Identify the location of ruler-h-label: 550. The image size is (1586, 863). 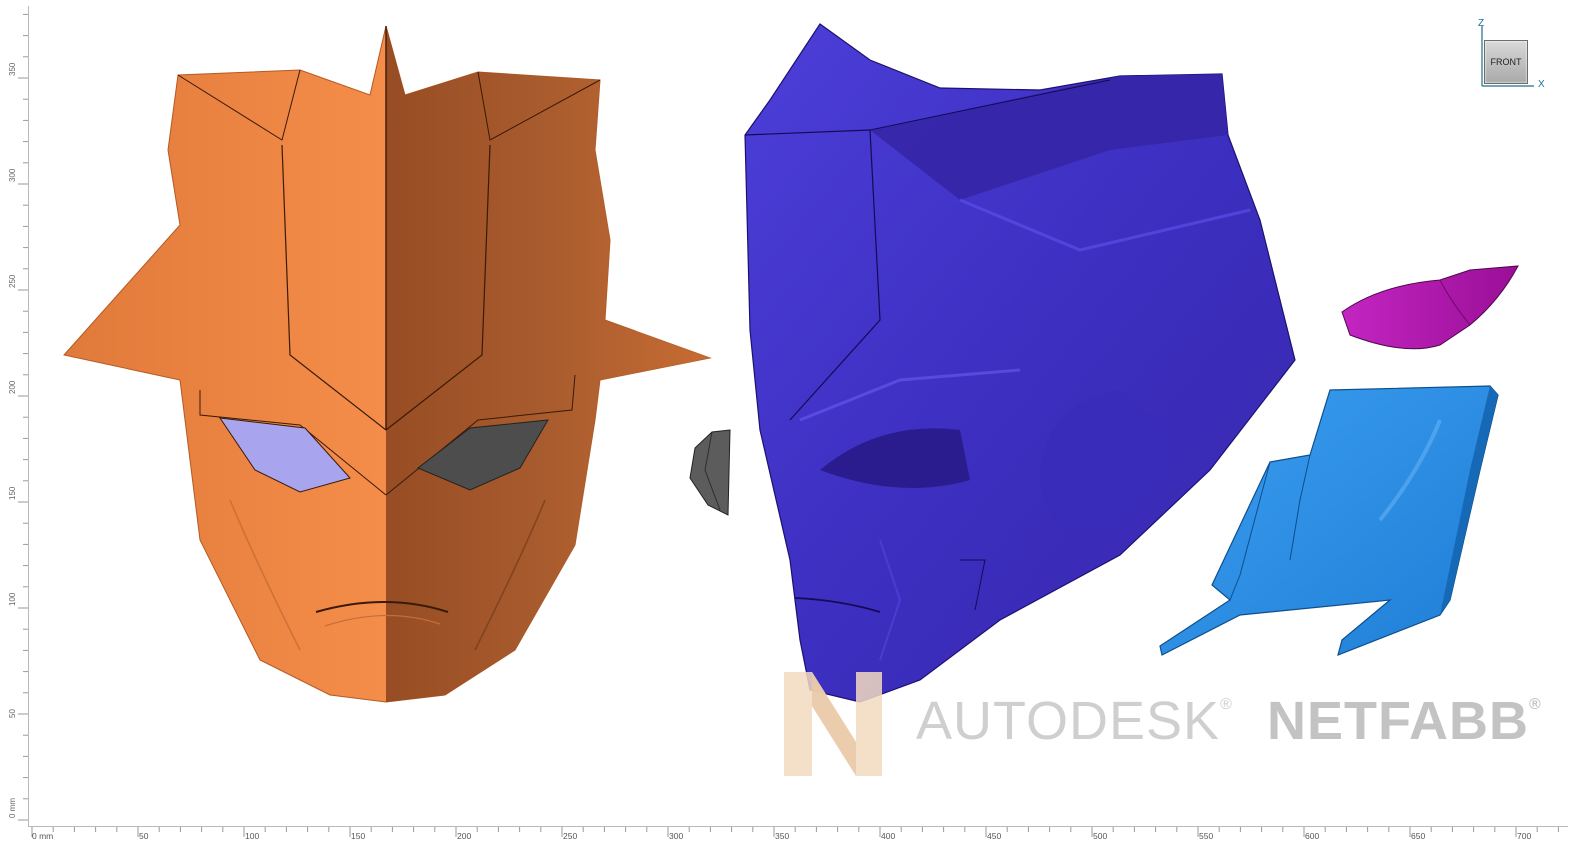
(1206, 836).